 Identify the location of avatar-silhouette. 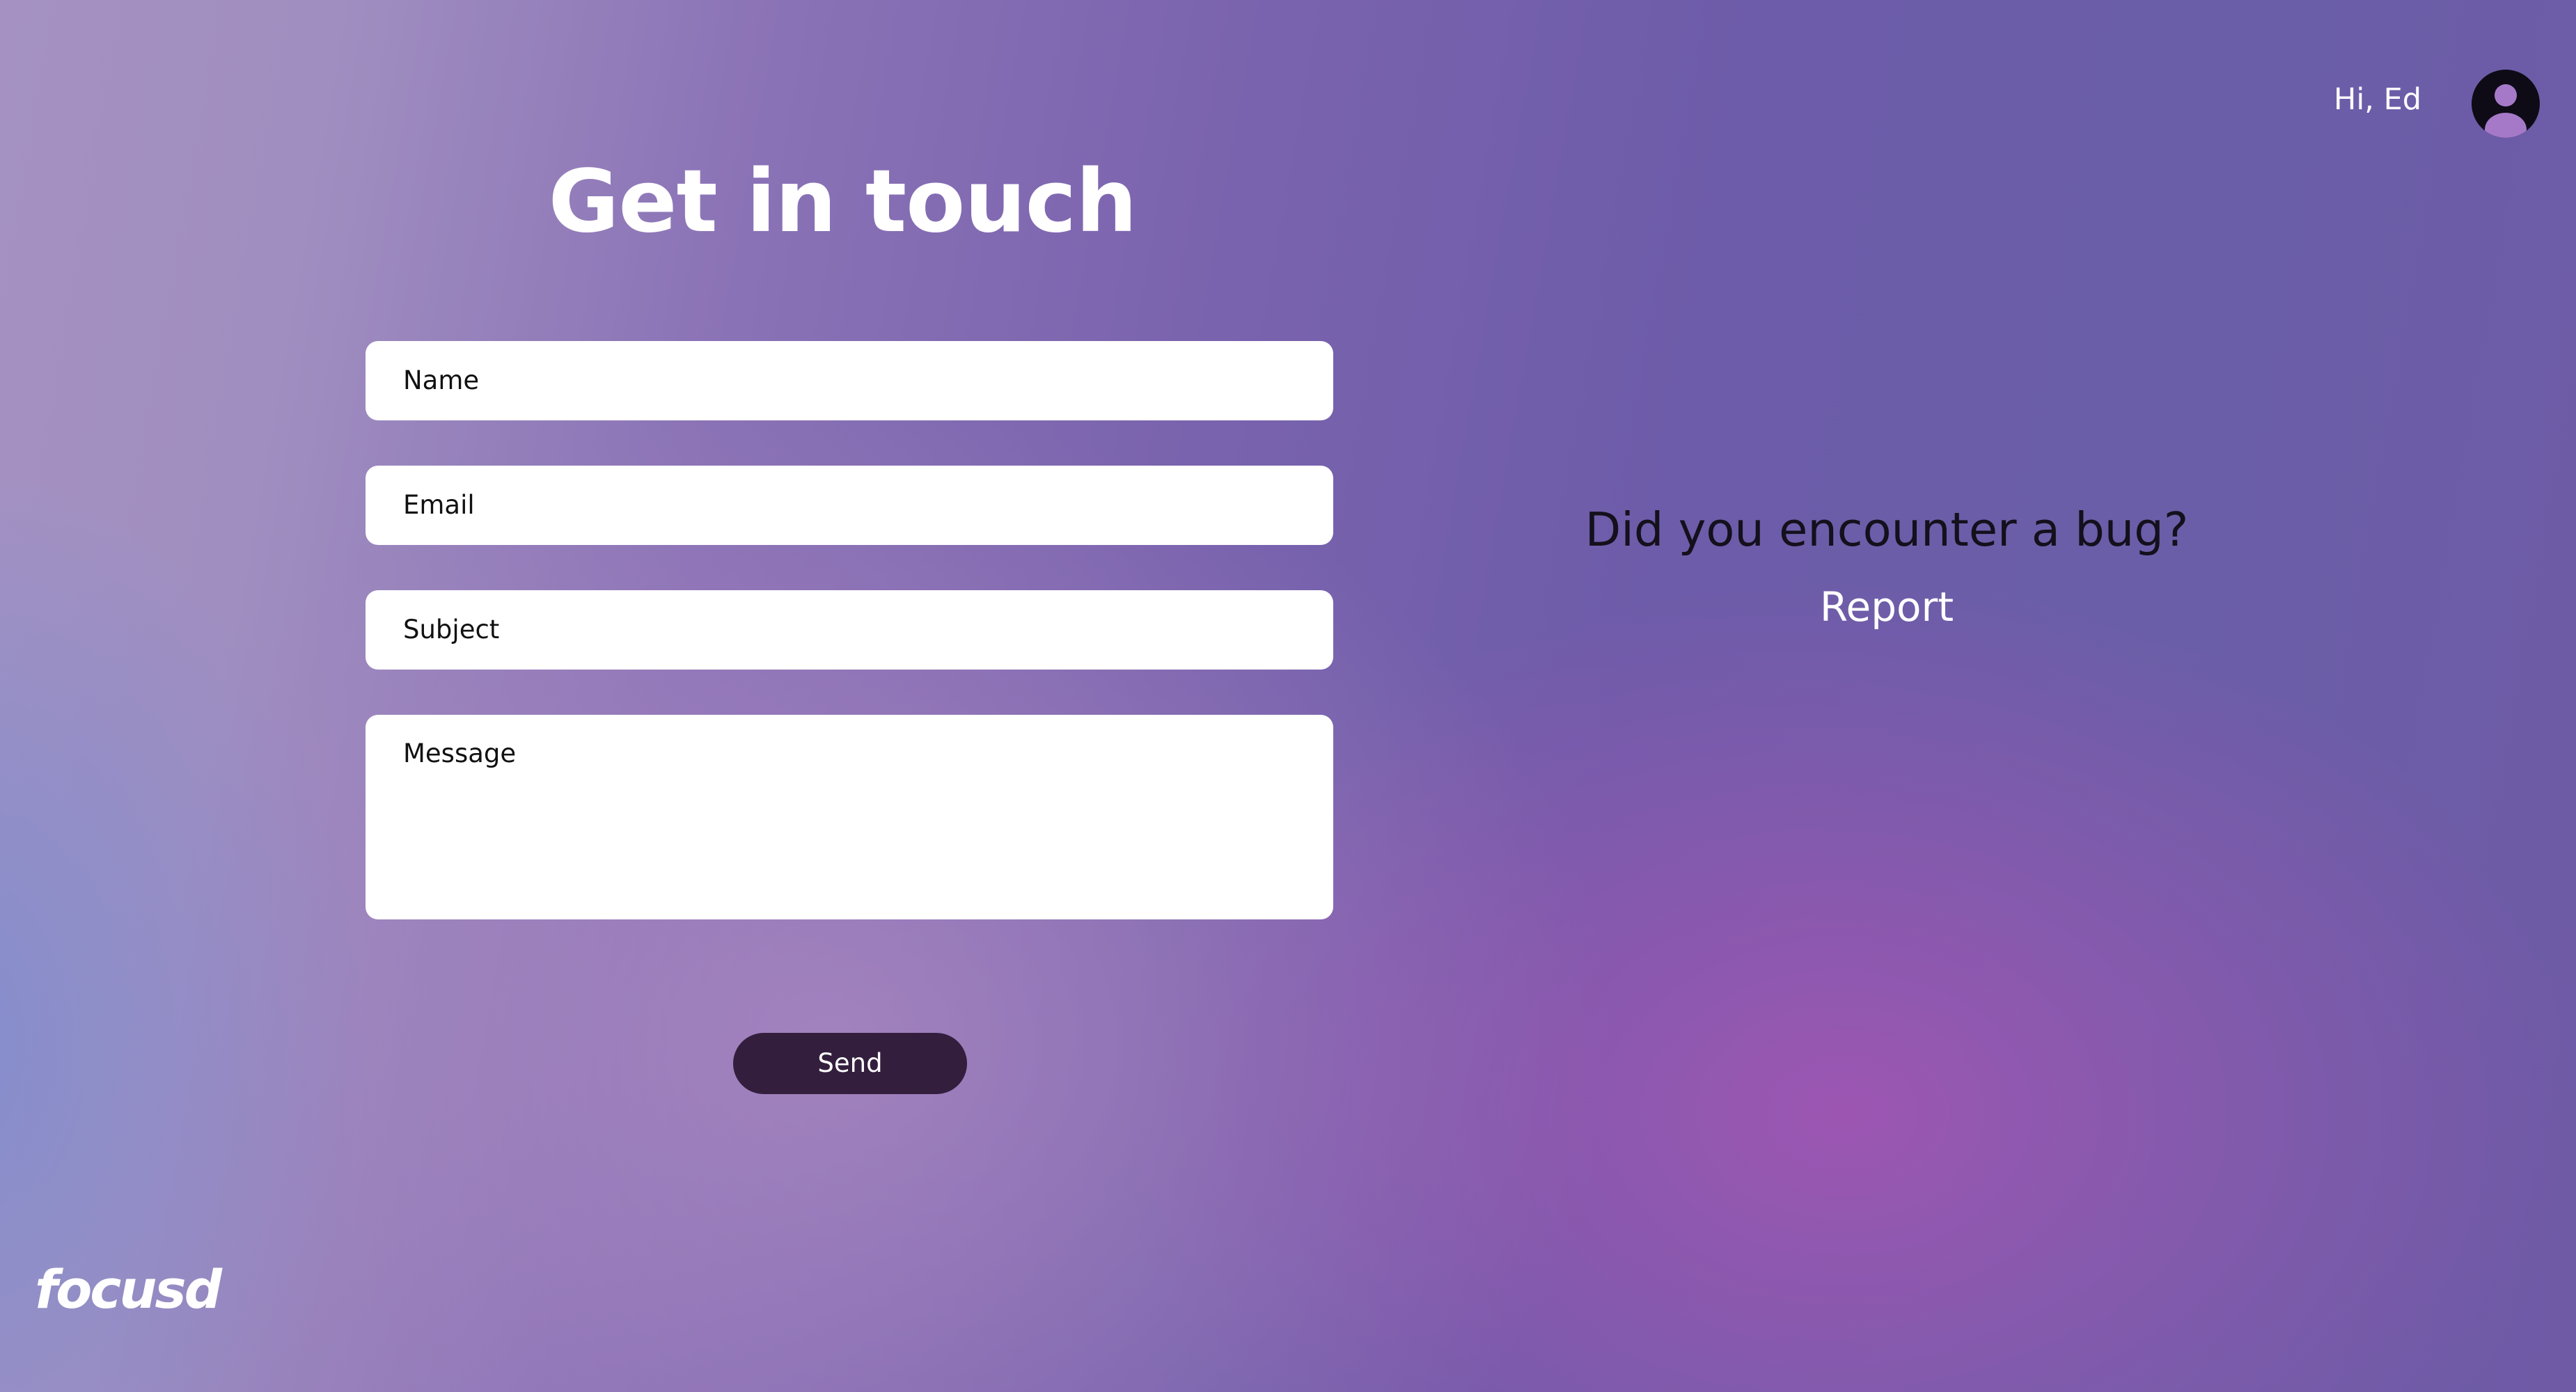
(2506, 111).